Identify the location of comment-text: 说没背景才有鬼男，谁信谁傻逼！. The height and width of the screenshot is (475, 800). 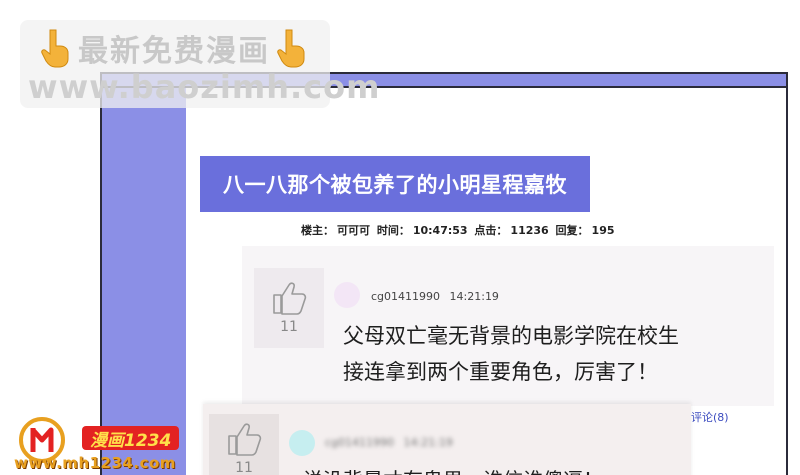
(493, 468).